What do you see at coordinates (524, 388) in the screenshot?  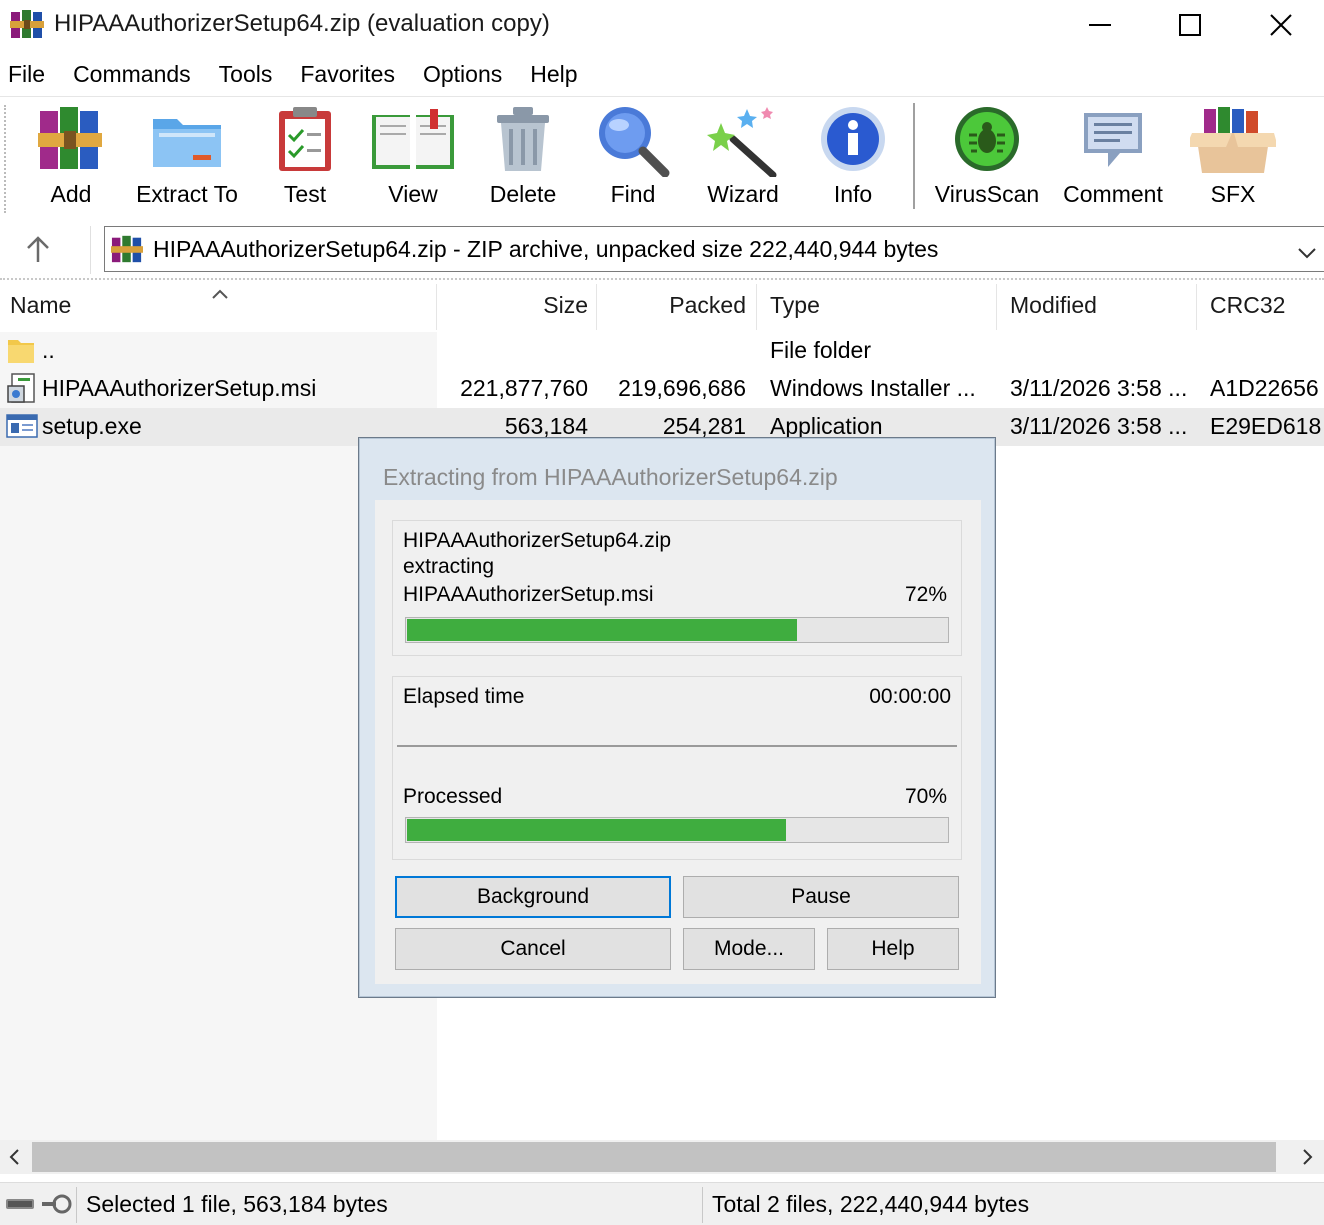 I see `file-size: 221,877,760` at bounding box center [524, 388].